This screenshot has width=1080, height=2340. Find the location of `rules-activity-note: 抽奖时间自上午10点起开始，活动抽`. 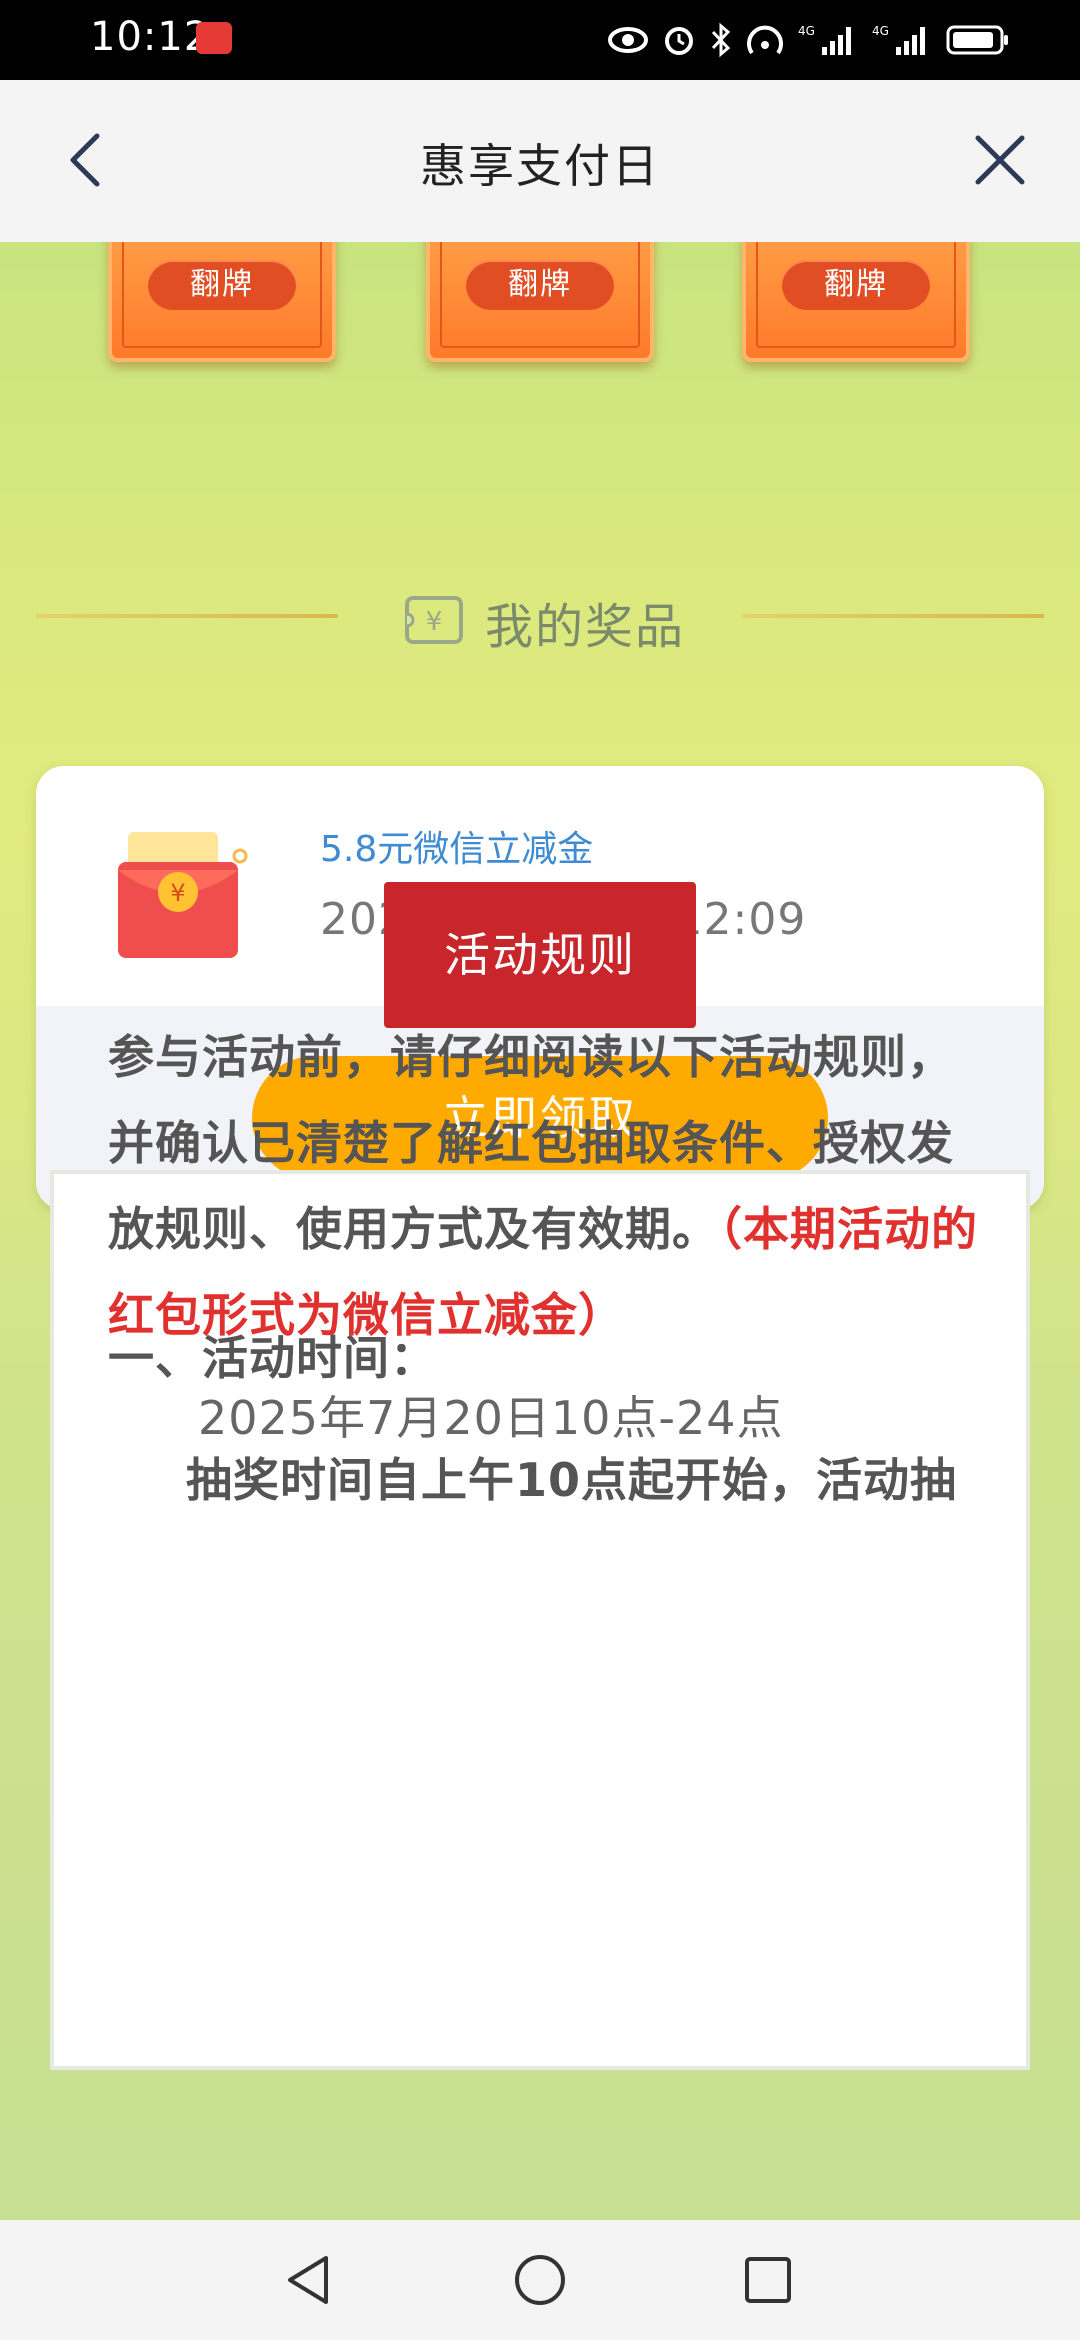

rules-activity-note: 抽奖时间自上午10点起开始，活动抽 is located at coordinates (572, 1480).